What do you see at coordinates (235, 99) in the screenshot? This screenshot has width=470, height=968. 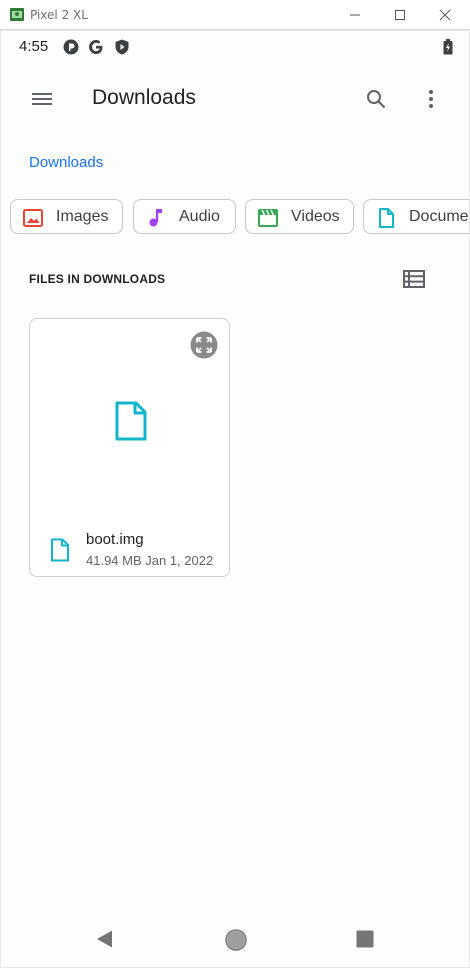 I see `app-bar: Downloads` at bounding box center [235, 99].